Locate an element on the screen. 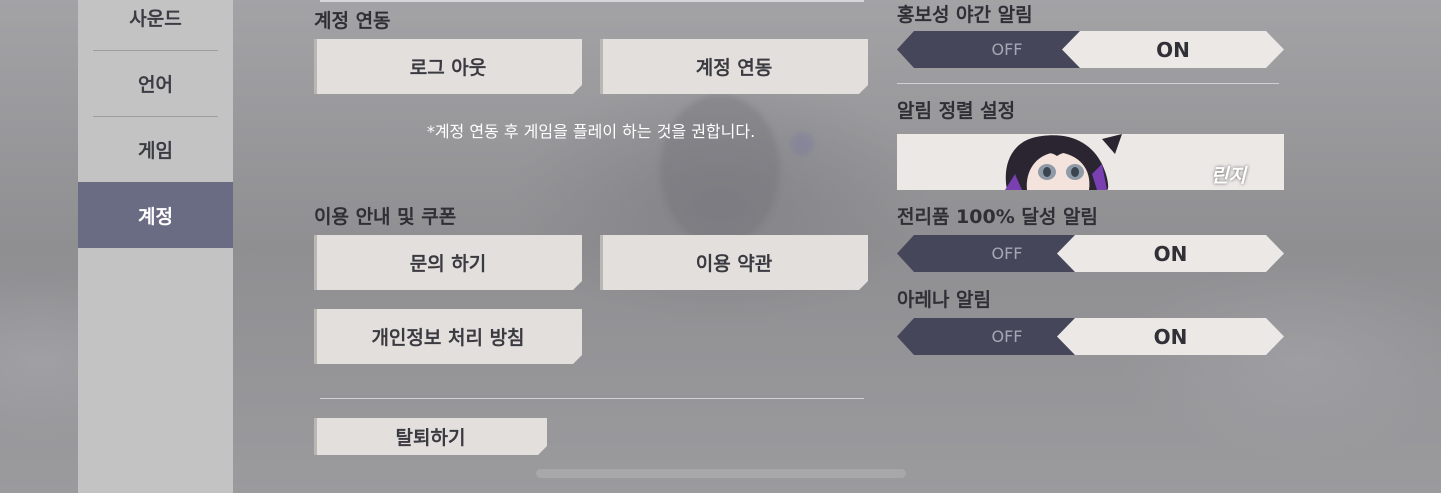 This screenshot has height=493, width=1441. sidebar-item-label: 게임 is located at coordinates (155, 150).